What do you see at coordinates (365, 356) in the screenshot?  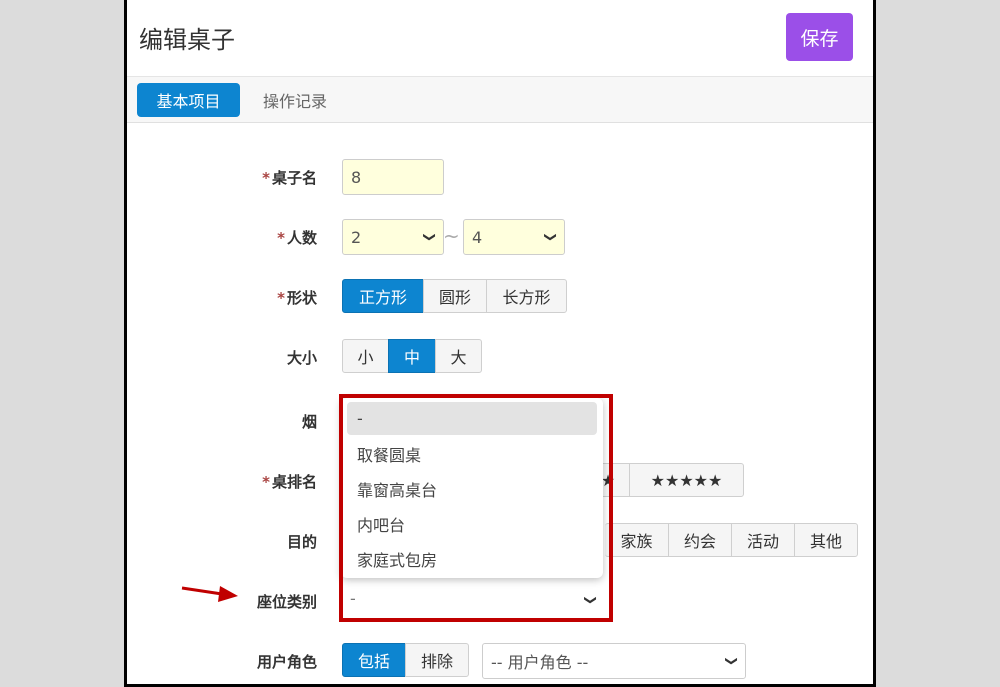 I see `size-small-button: 小` at bounding box center [365, 356].